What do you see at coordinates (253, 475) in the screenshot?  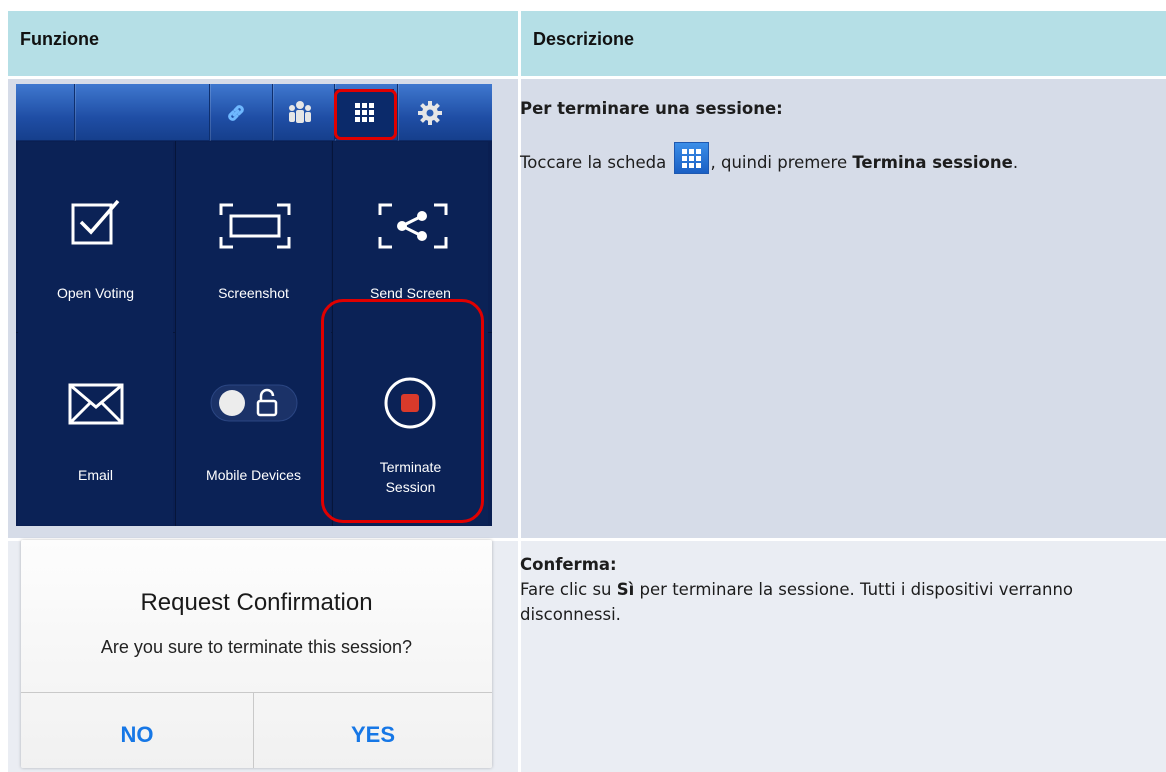 I see `menu-item-label: Mobile Devices` at bounding box center [253, 475].